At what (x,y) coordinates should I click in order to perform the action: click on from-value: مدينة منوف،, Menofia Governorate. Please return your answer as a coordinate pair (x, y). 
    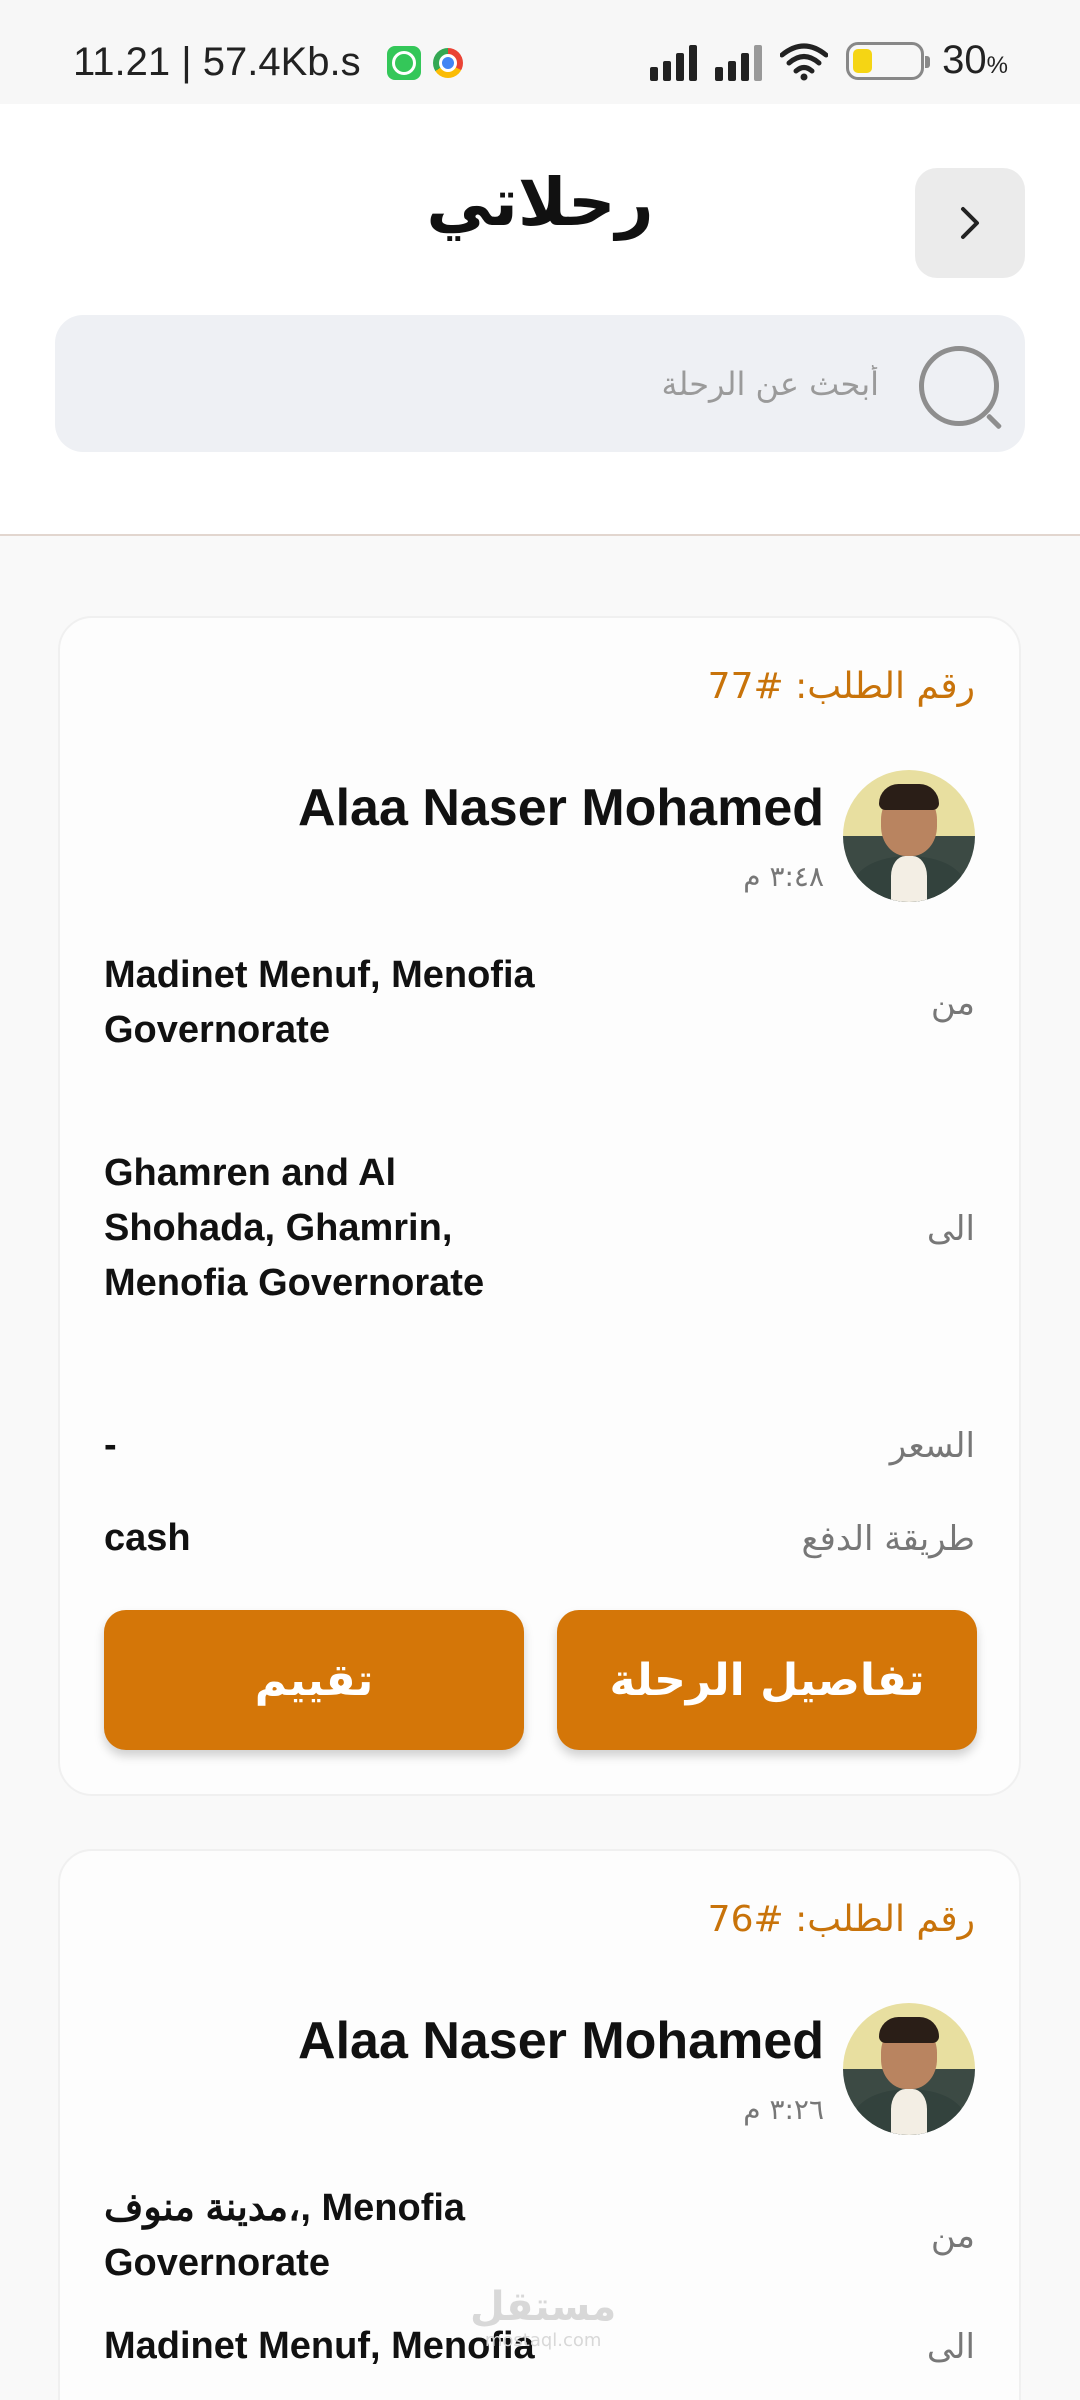
    Looking at the image, I should click on (285, 2235).